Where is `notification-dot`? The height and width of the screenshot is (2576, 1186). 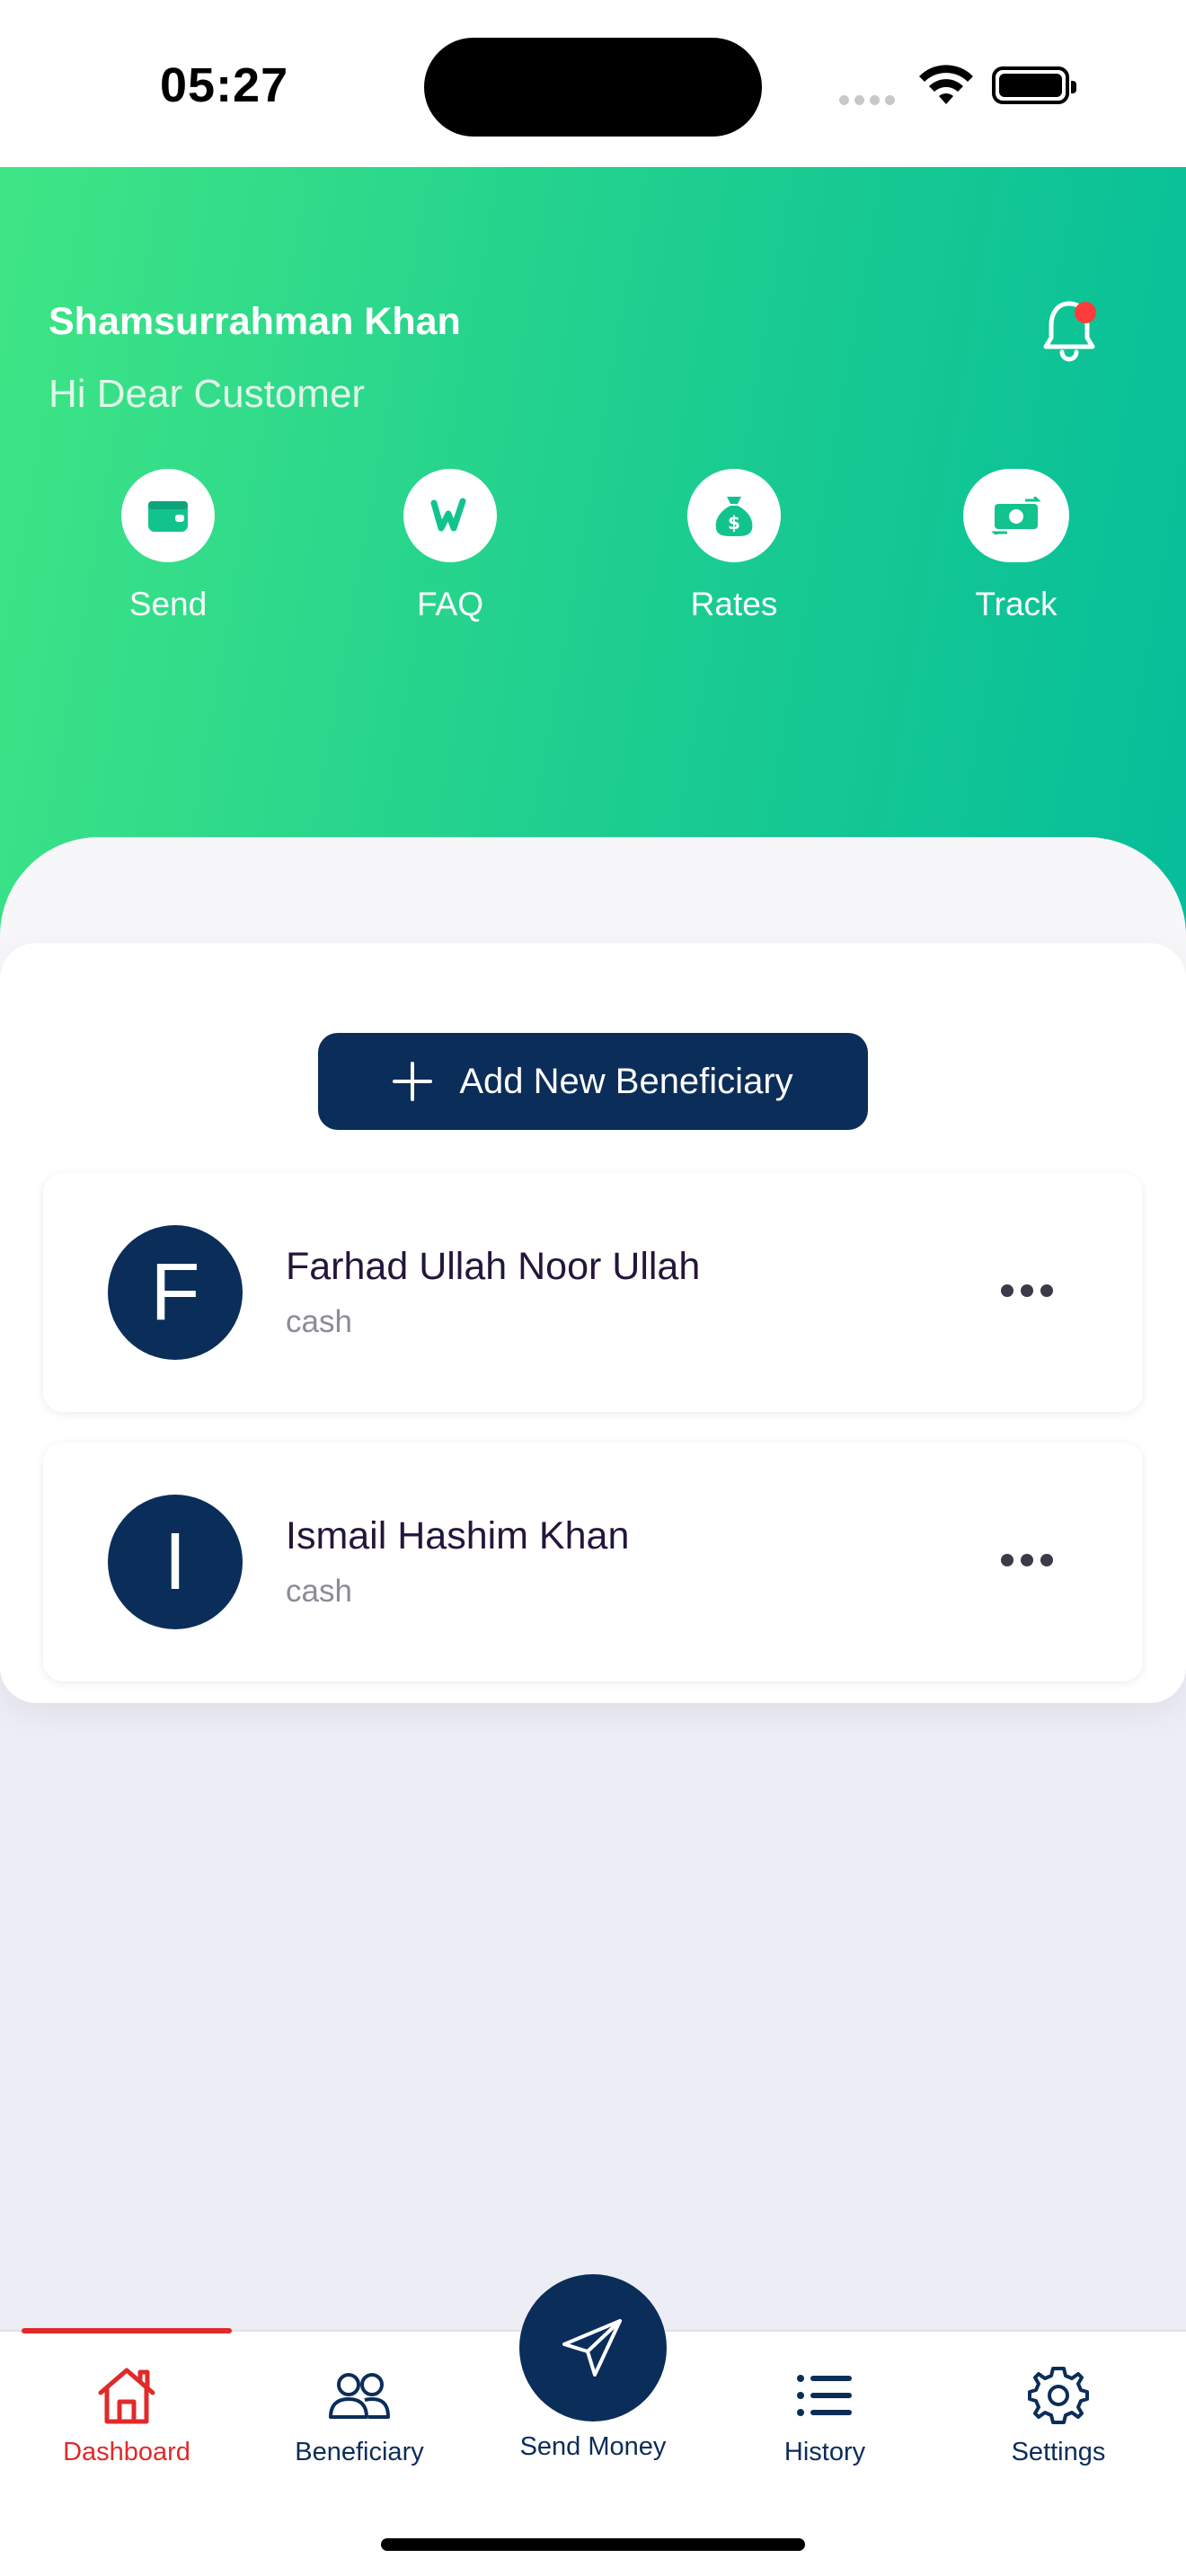 notification-dot is located at coordinates (1085, 312).